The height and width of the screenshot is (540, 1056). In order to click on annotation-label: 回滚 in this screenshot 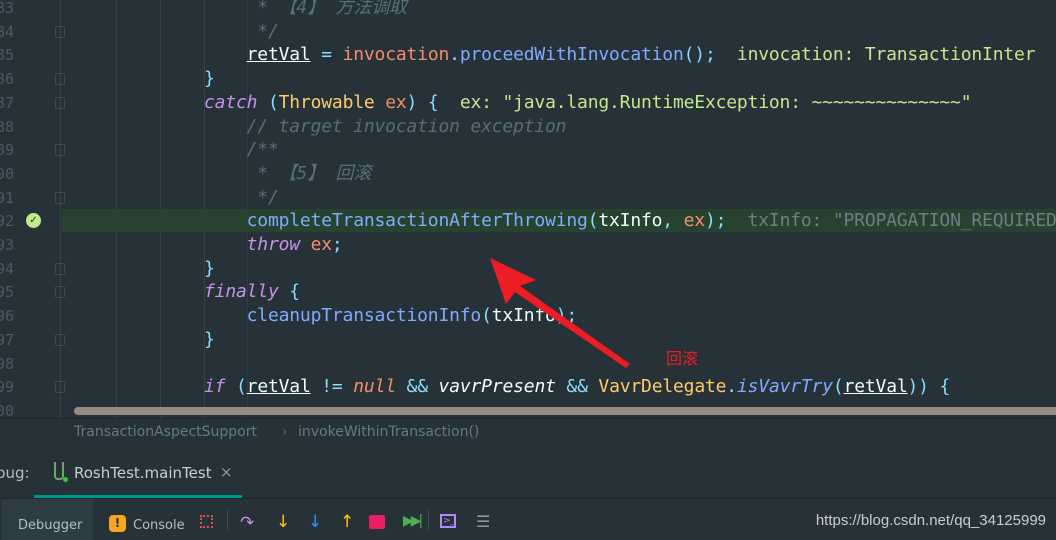, I will do `click(682, 358)`.